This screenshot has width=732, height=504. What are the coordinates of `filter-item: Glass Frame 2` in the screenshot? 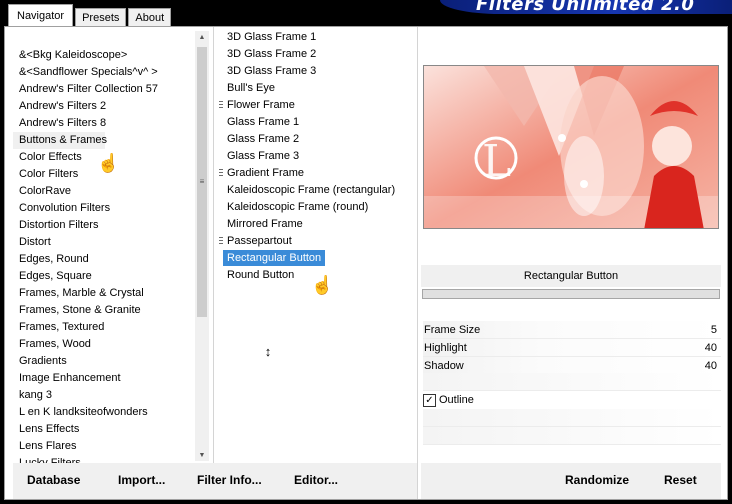 It's located at (318, 139).